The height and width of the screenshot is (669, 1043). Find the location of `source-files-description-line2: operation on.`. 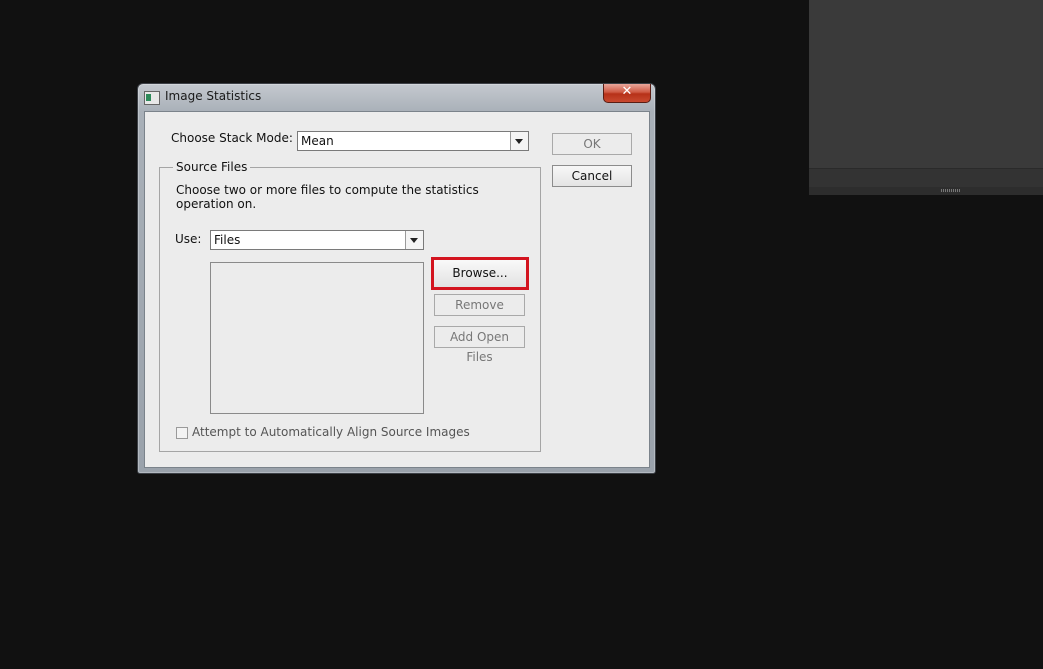

source-files-description-line2: operation on. is located at coordinates (216, 204).